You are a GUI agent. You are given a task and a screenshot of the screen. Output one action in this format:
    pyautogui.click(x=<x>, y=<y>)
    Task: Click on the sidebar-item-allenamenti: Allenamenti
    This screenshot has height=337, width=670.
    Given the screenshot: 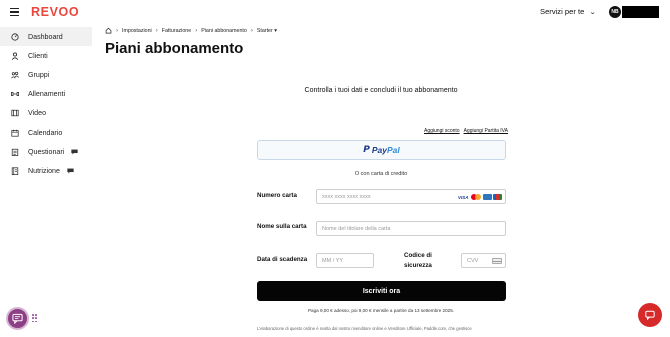 What is the action you would take?
    pyautogui.click(x=46, y=94)
    